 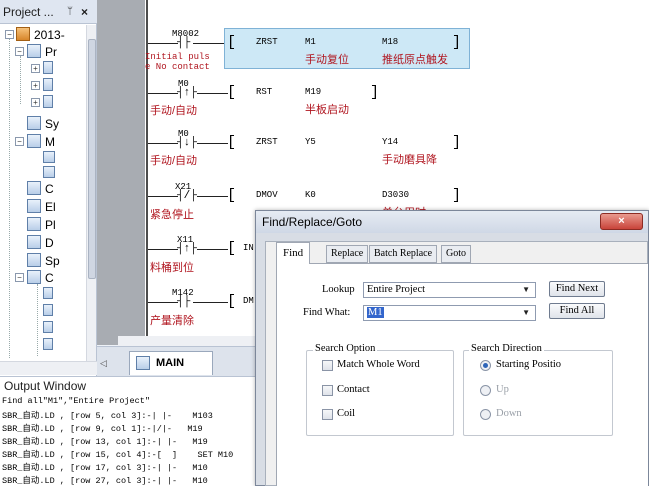 I want to click on dialog-close-button: ×, so click(x=621, y=221).